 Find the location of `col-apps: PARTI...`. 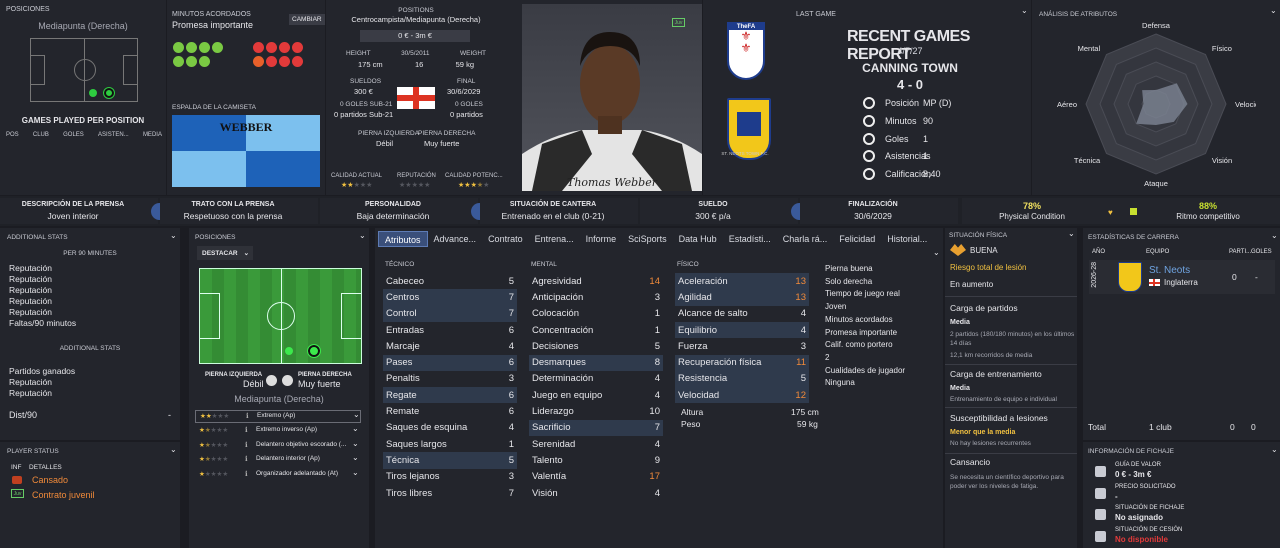

col-apps: PARTI... is located at coordinates (1240, 252).